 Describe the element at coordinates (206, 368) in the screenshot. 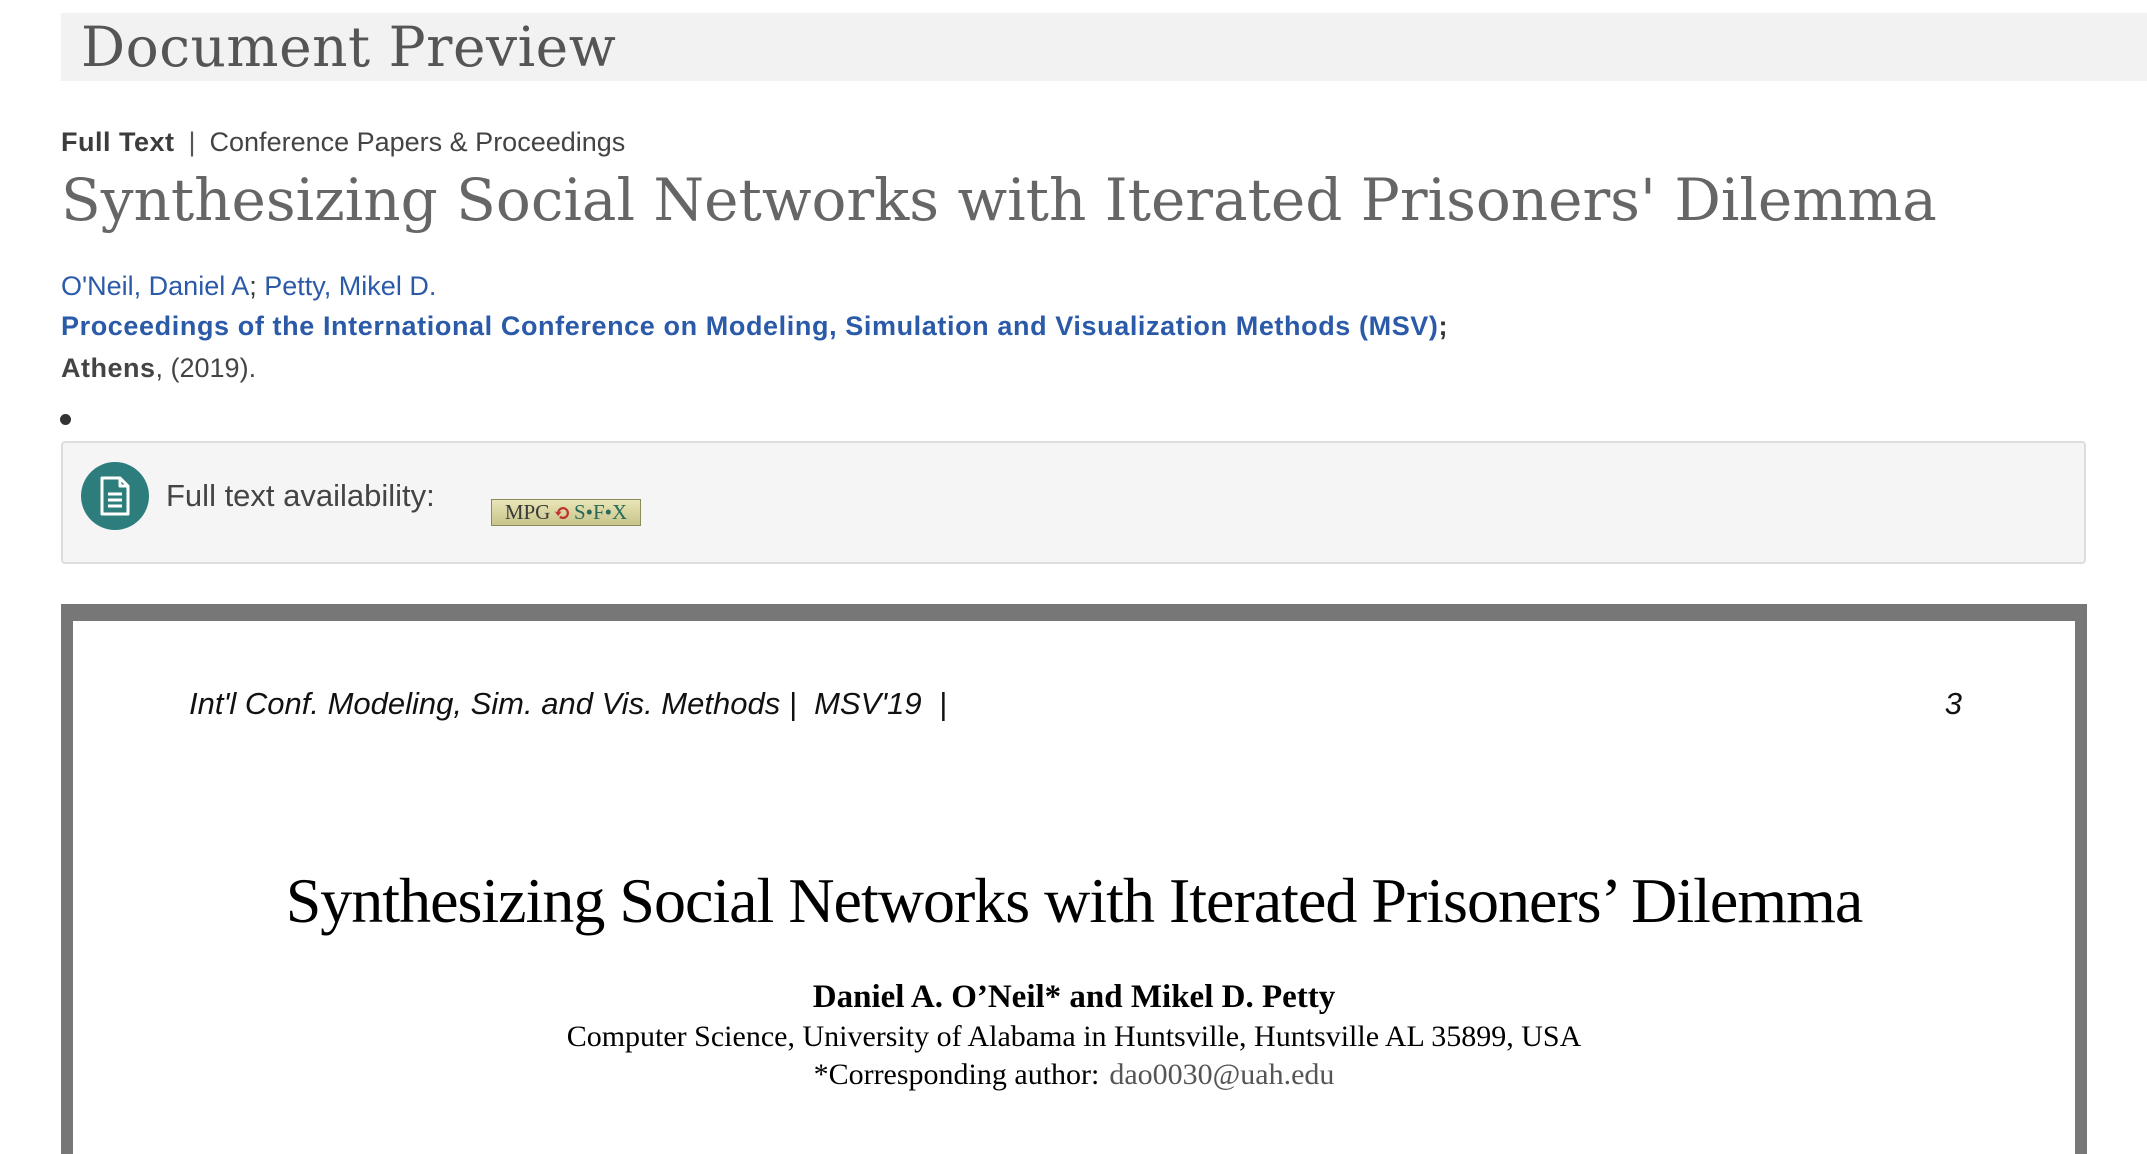

I see `publication-year: , (2019).` at that location.